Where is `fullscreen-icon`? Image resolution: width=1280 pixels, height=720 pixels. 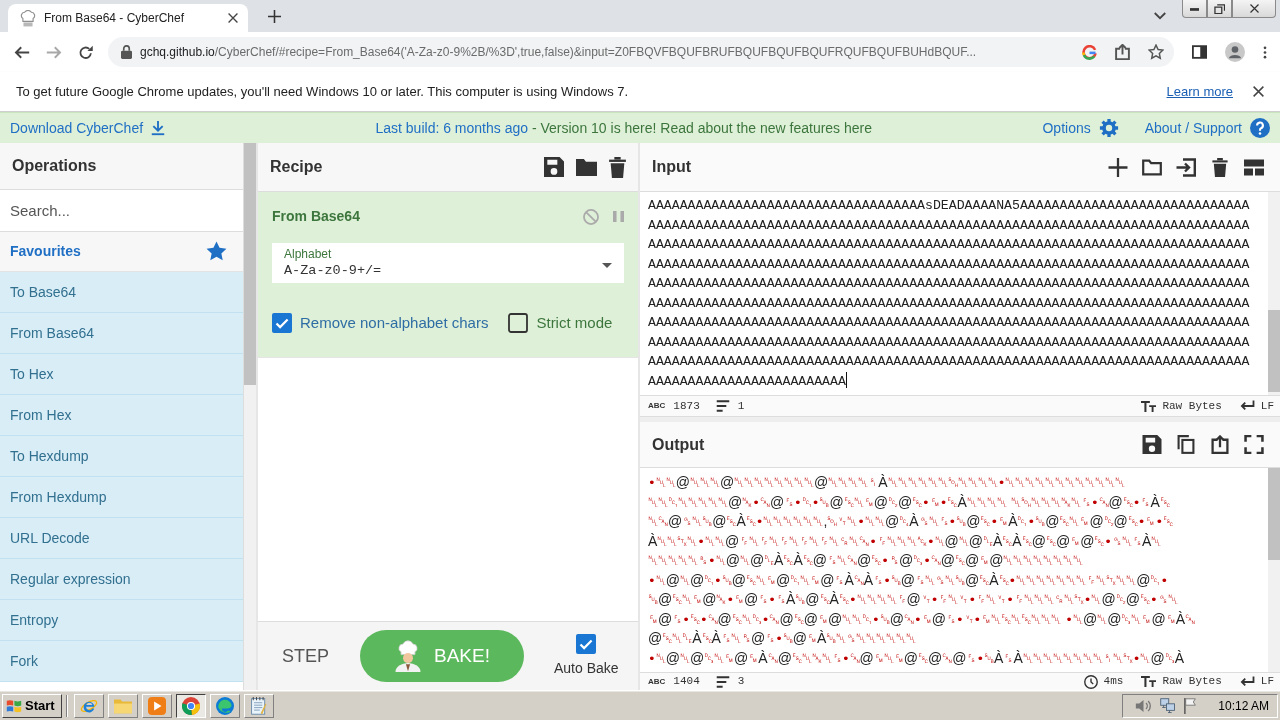
fullscreen-icon is located at coordinates (1254, 444).